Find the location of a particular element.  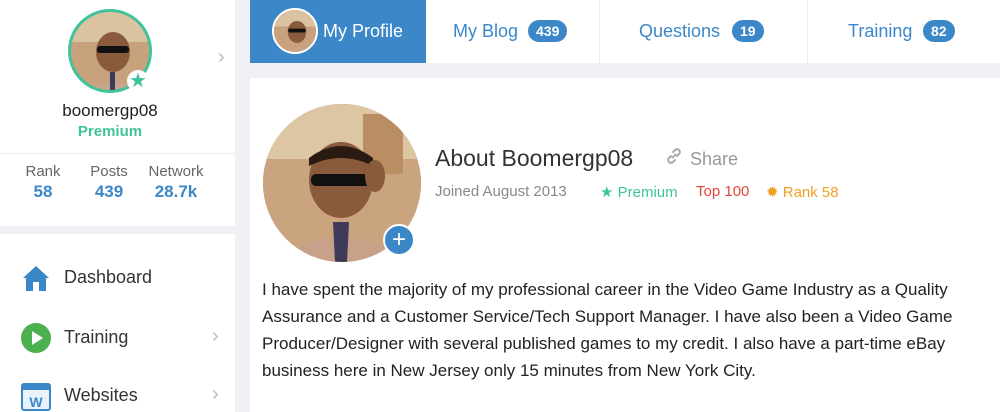

tab-badge: 82 is located at coordinates (939, 31).